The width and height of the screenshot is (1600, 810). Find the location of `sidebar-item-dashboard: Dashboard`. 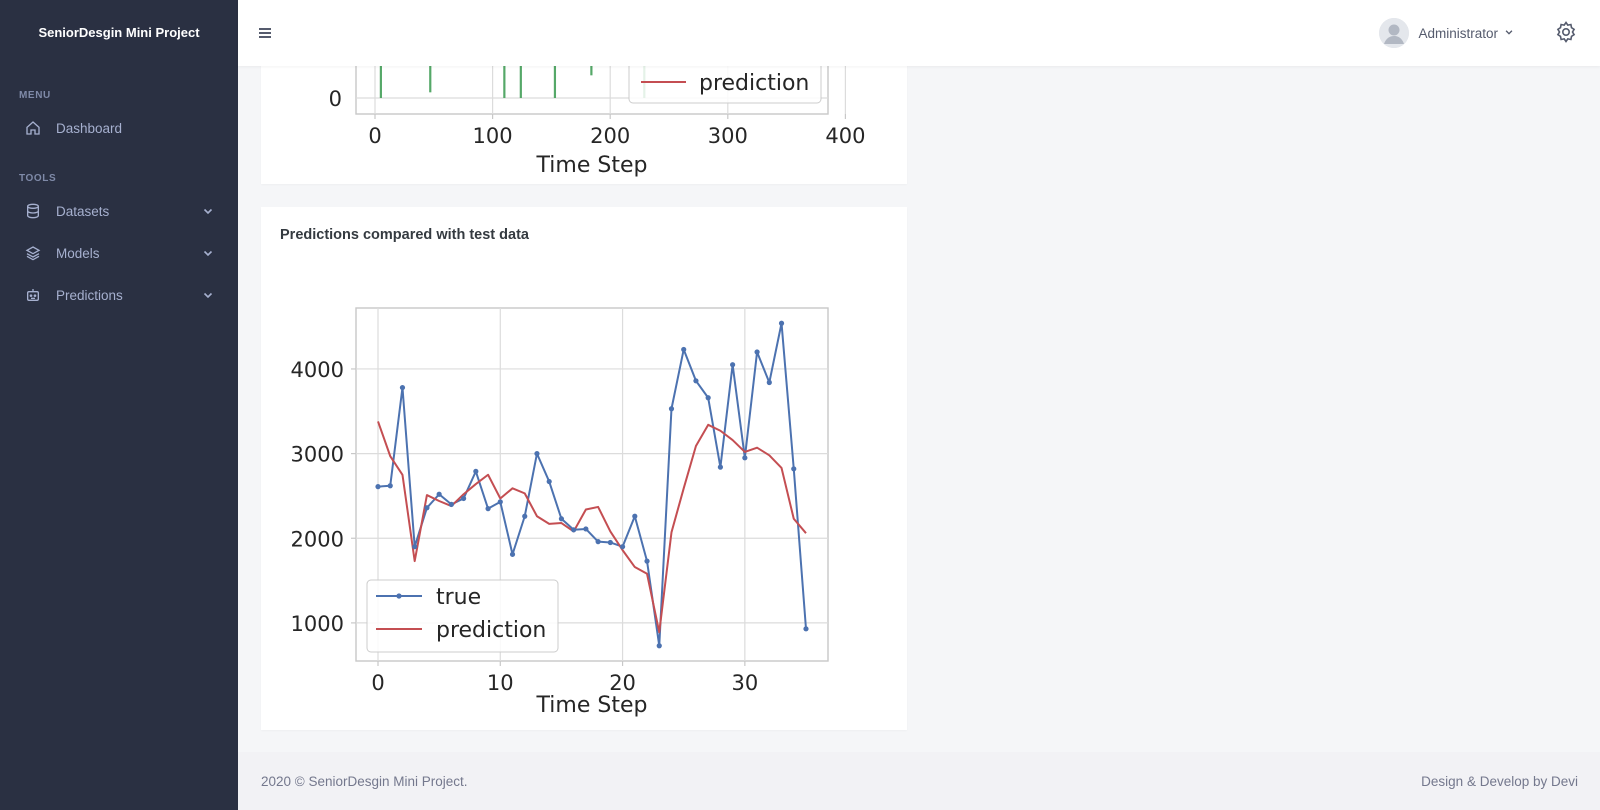

sidebar-item-dashboard: Dashboard is located at coordinates (119, 128).